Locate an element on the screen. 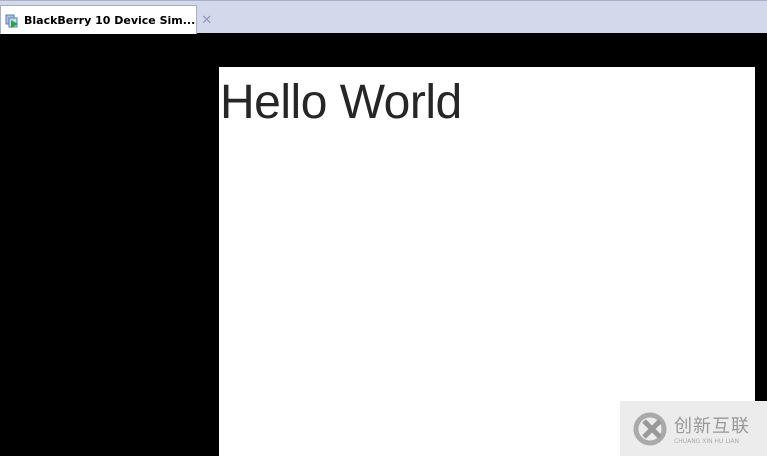 This screenshot has height=456, width=767. tab-blackberry-simulator: BlackBerry 10 Device Sim... ✕ is located at coordinates (106, 19).